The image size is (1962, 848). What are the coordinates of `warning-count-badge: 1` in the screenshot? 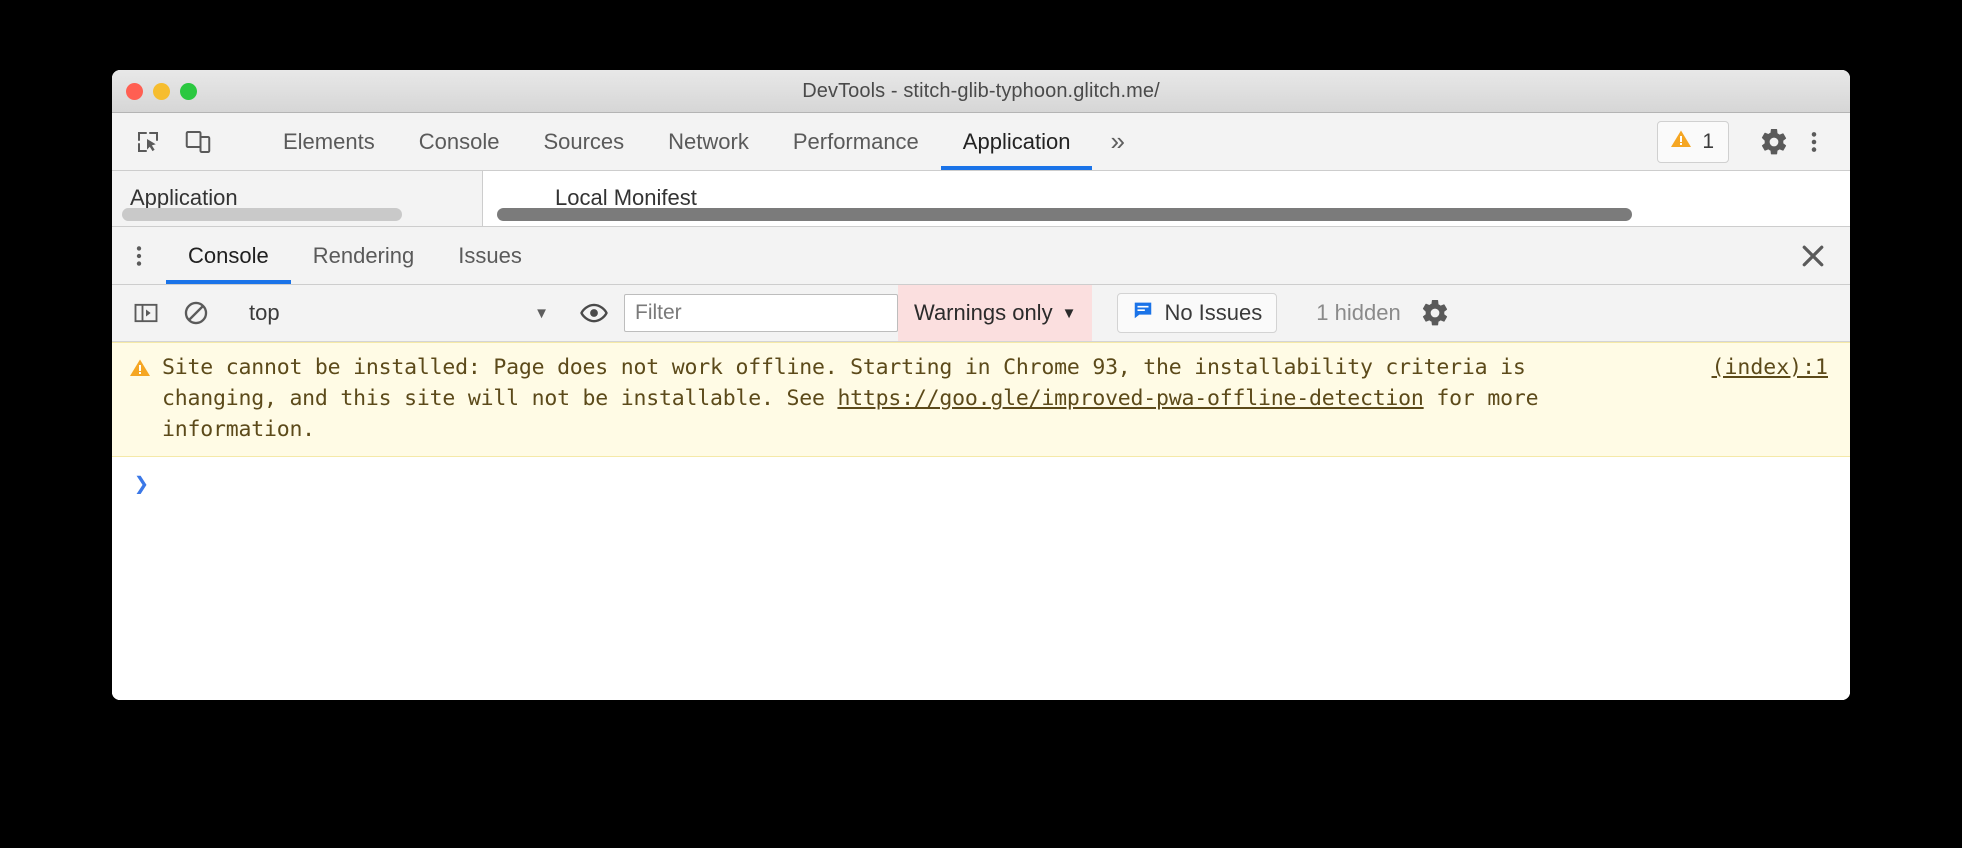 It's located at (1693, 141).